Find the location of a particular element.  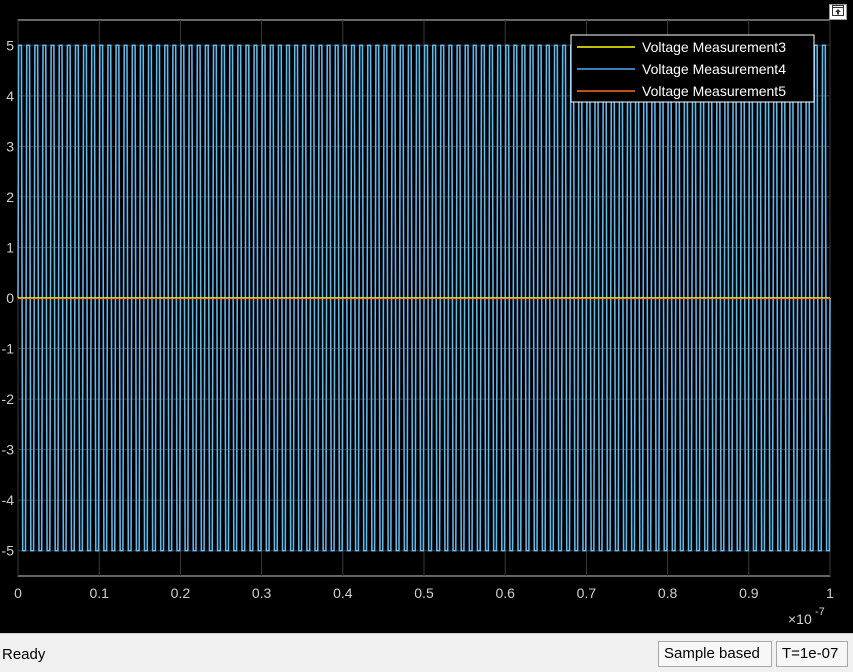

y-tick-label: 4 is located at coordinates (10, 96).